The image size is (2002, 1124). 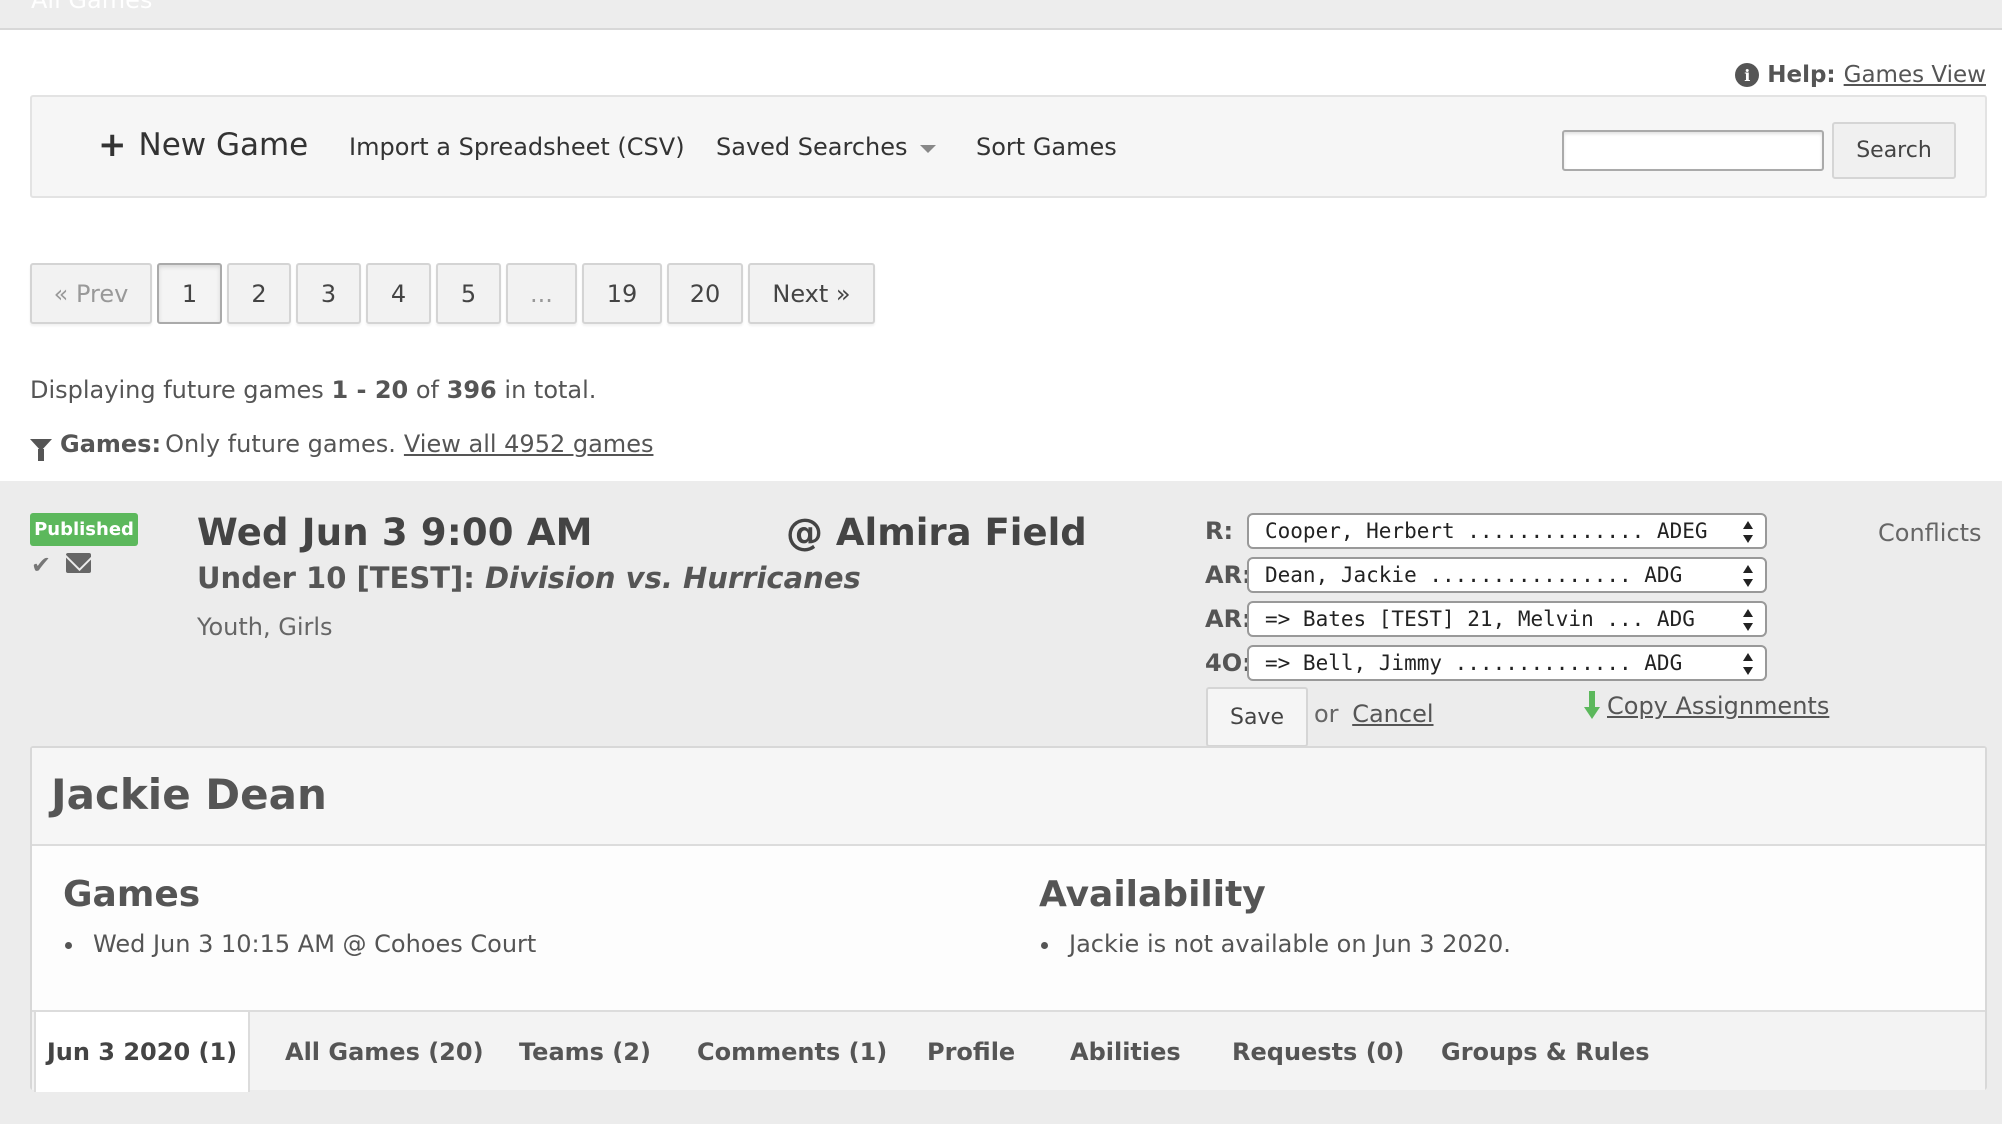 What do you see at coordinates (41, 450) in the screenshot?
I see `filter-icon` at bounding box center [41, 450].